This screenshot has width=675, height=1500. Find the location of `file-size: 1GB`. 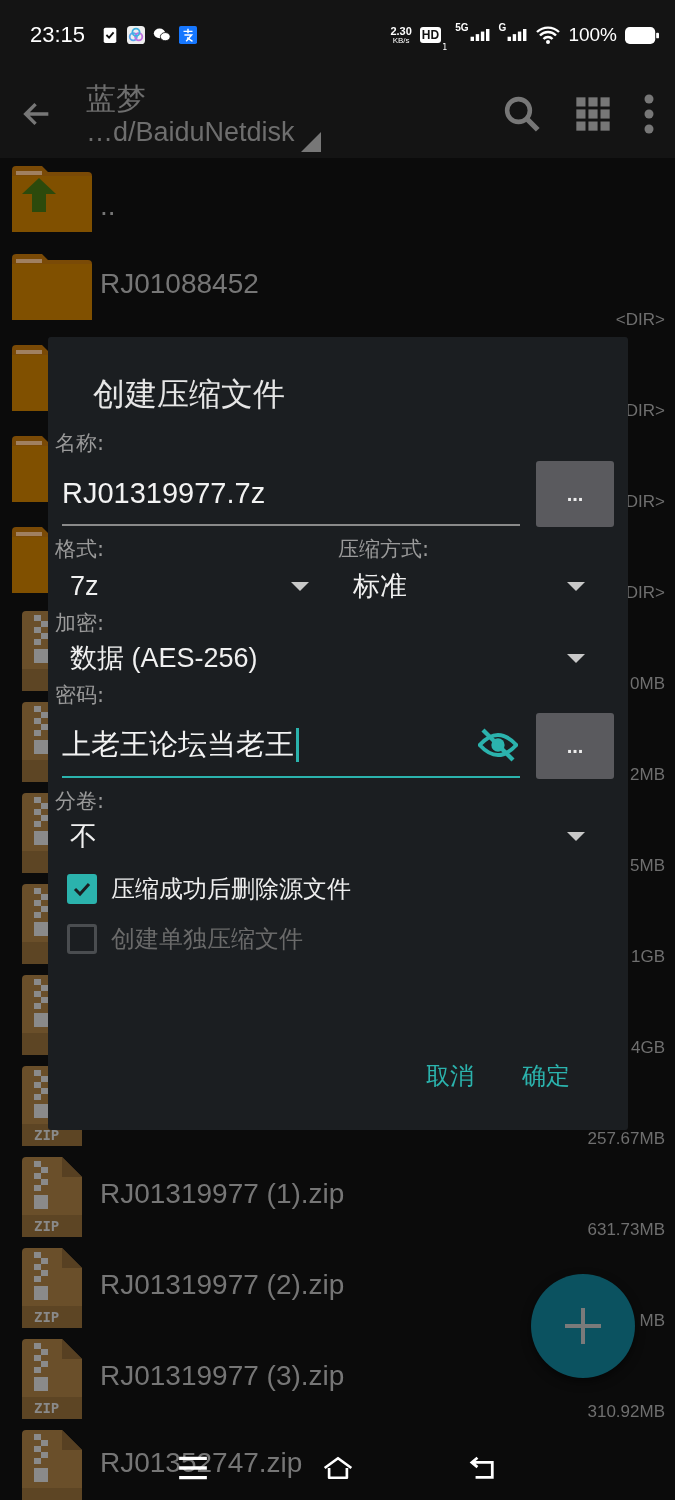

file-size: 1GB is located at coordinates (647, 957).